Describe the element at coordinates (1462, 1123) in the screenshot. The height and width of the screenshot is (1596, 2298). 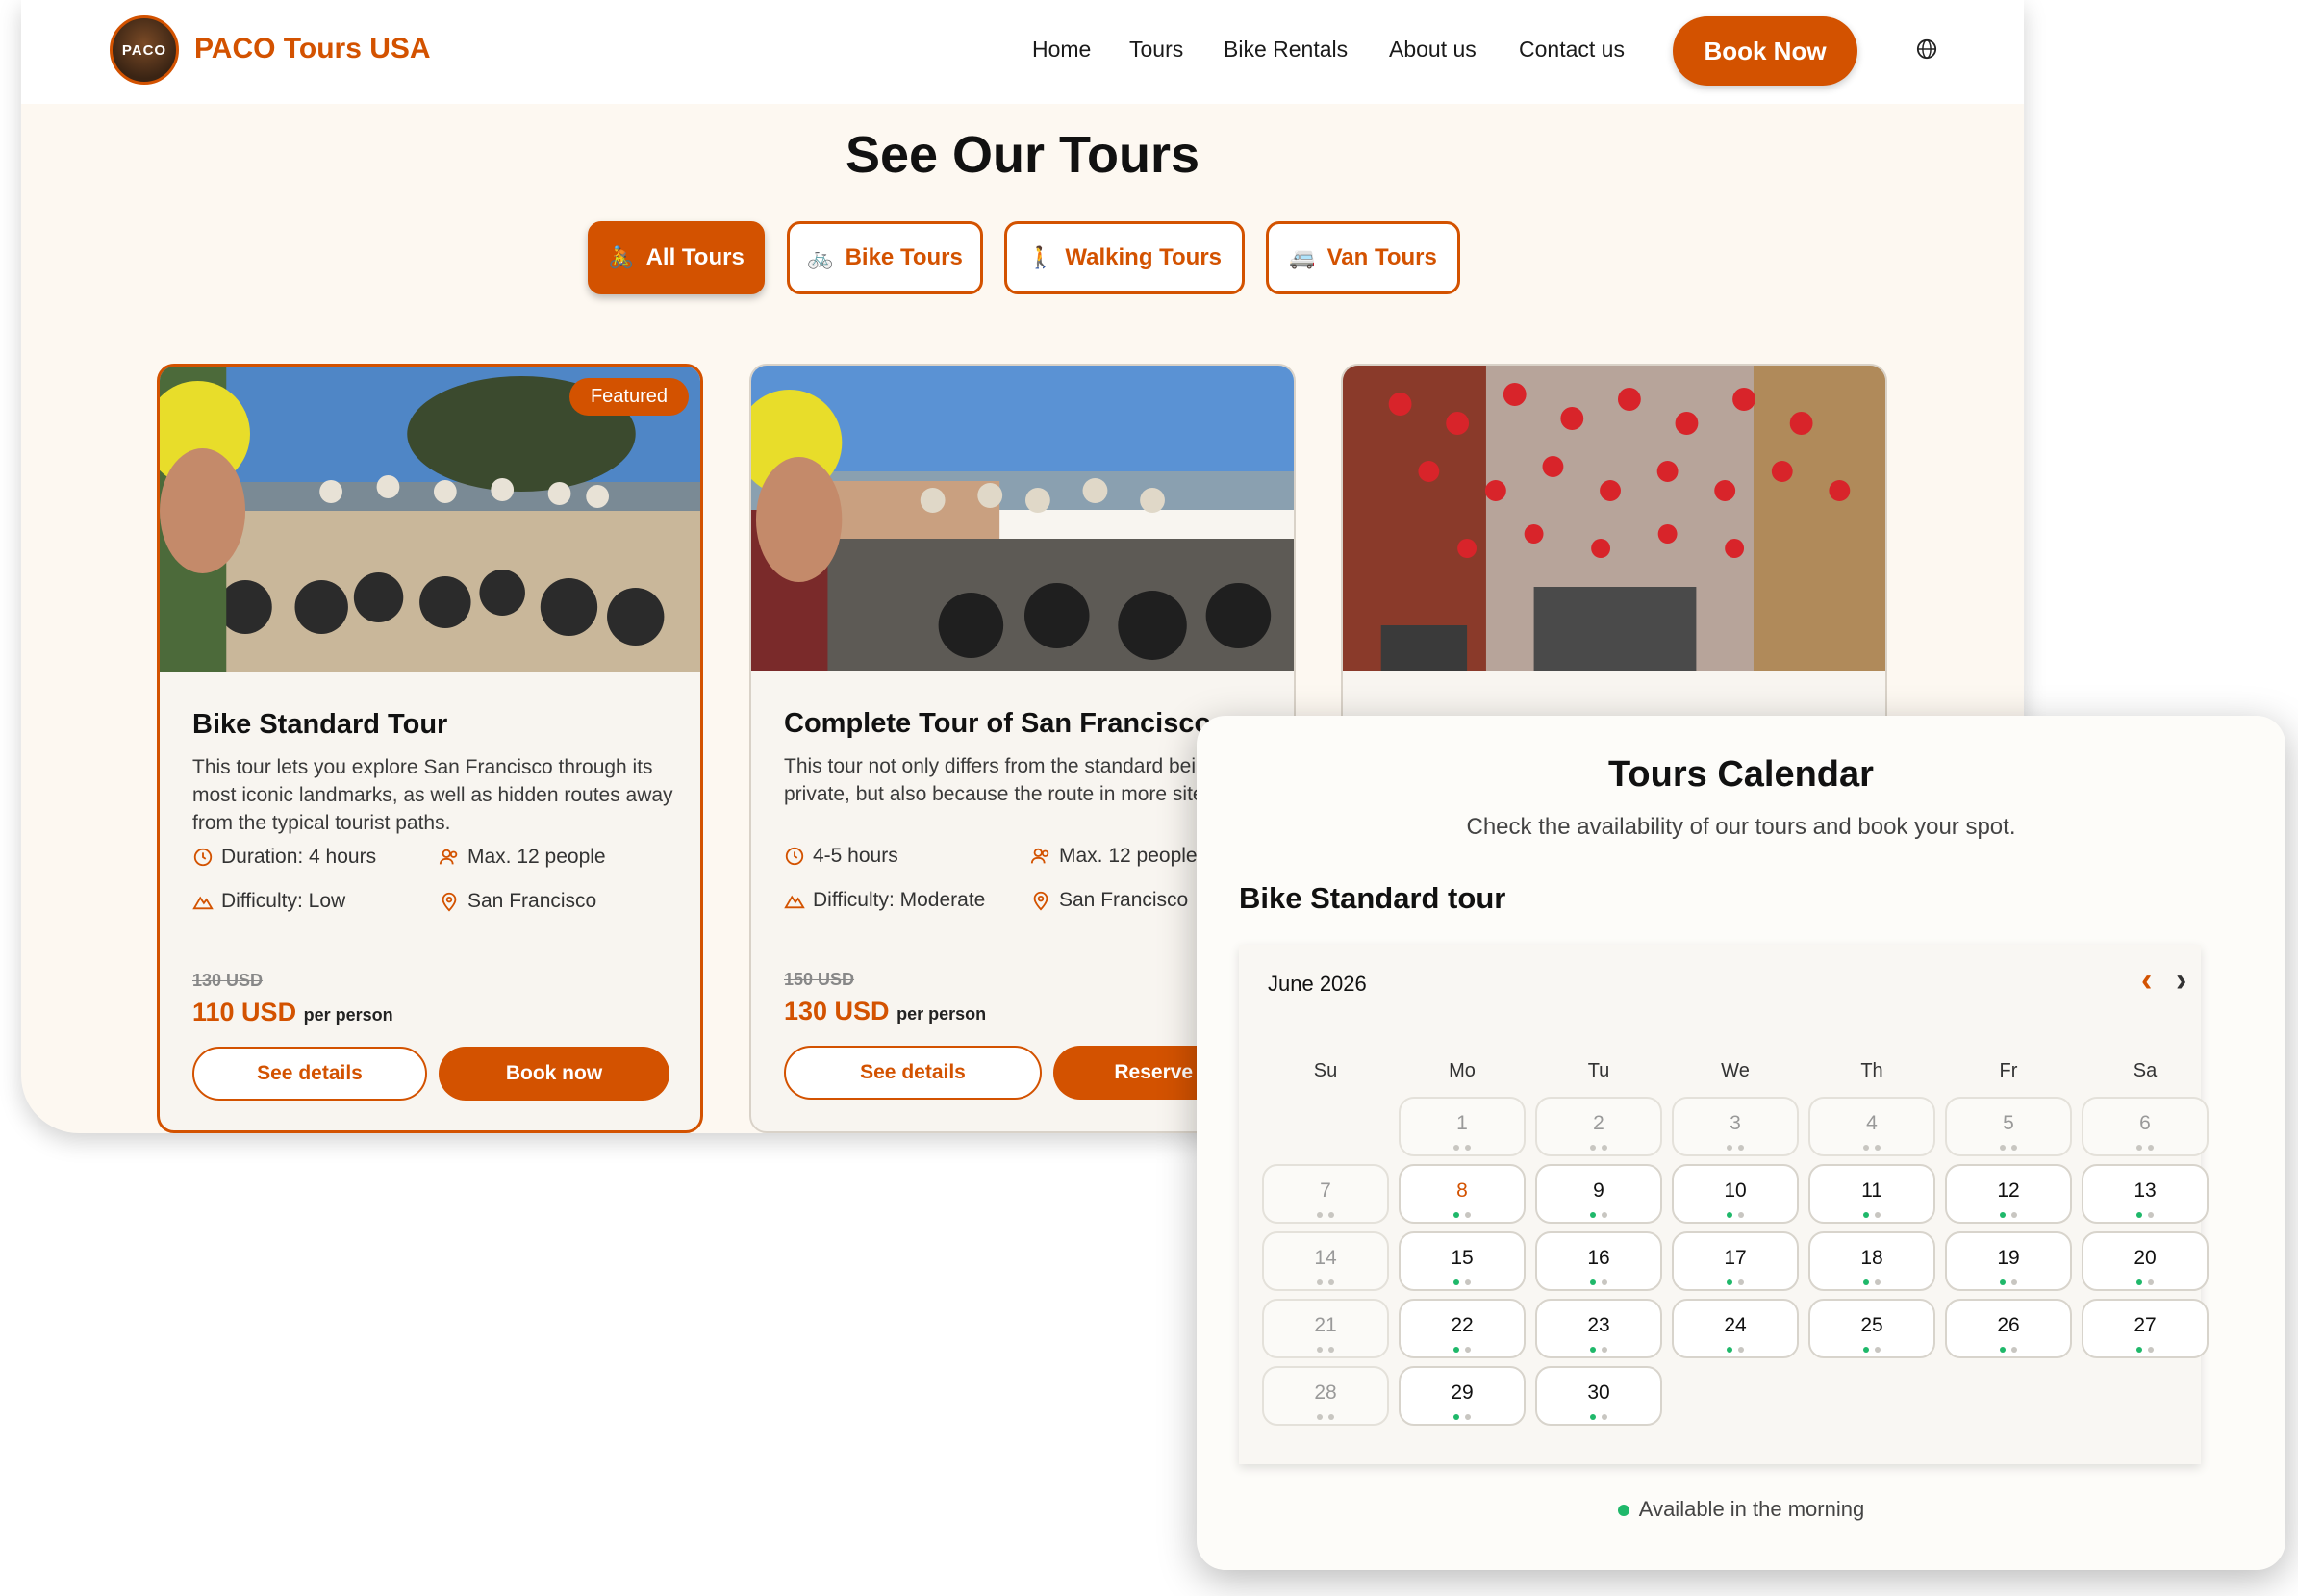
I see `day-number: 1` at that location.